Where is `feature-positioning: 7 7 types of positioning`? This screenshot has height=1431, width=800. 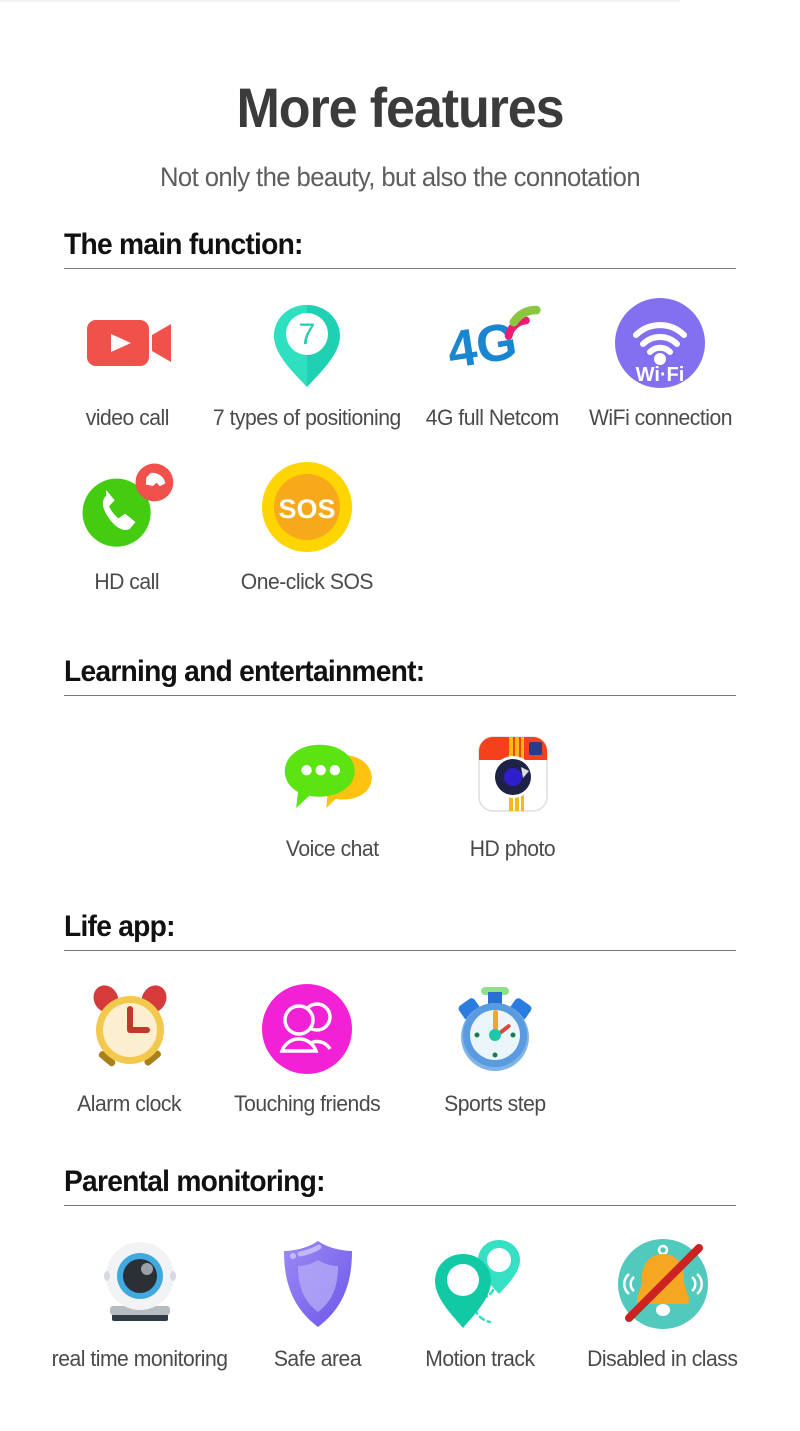 feature-positioning: 7 7 types of positioning is located at coordinates (307, 361).